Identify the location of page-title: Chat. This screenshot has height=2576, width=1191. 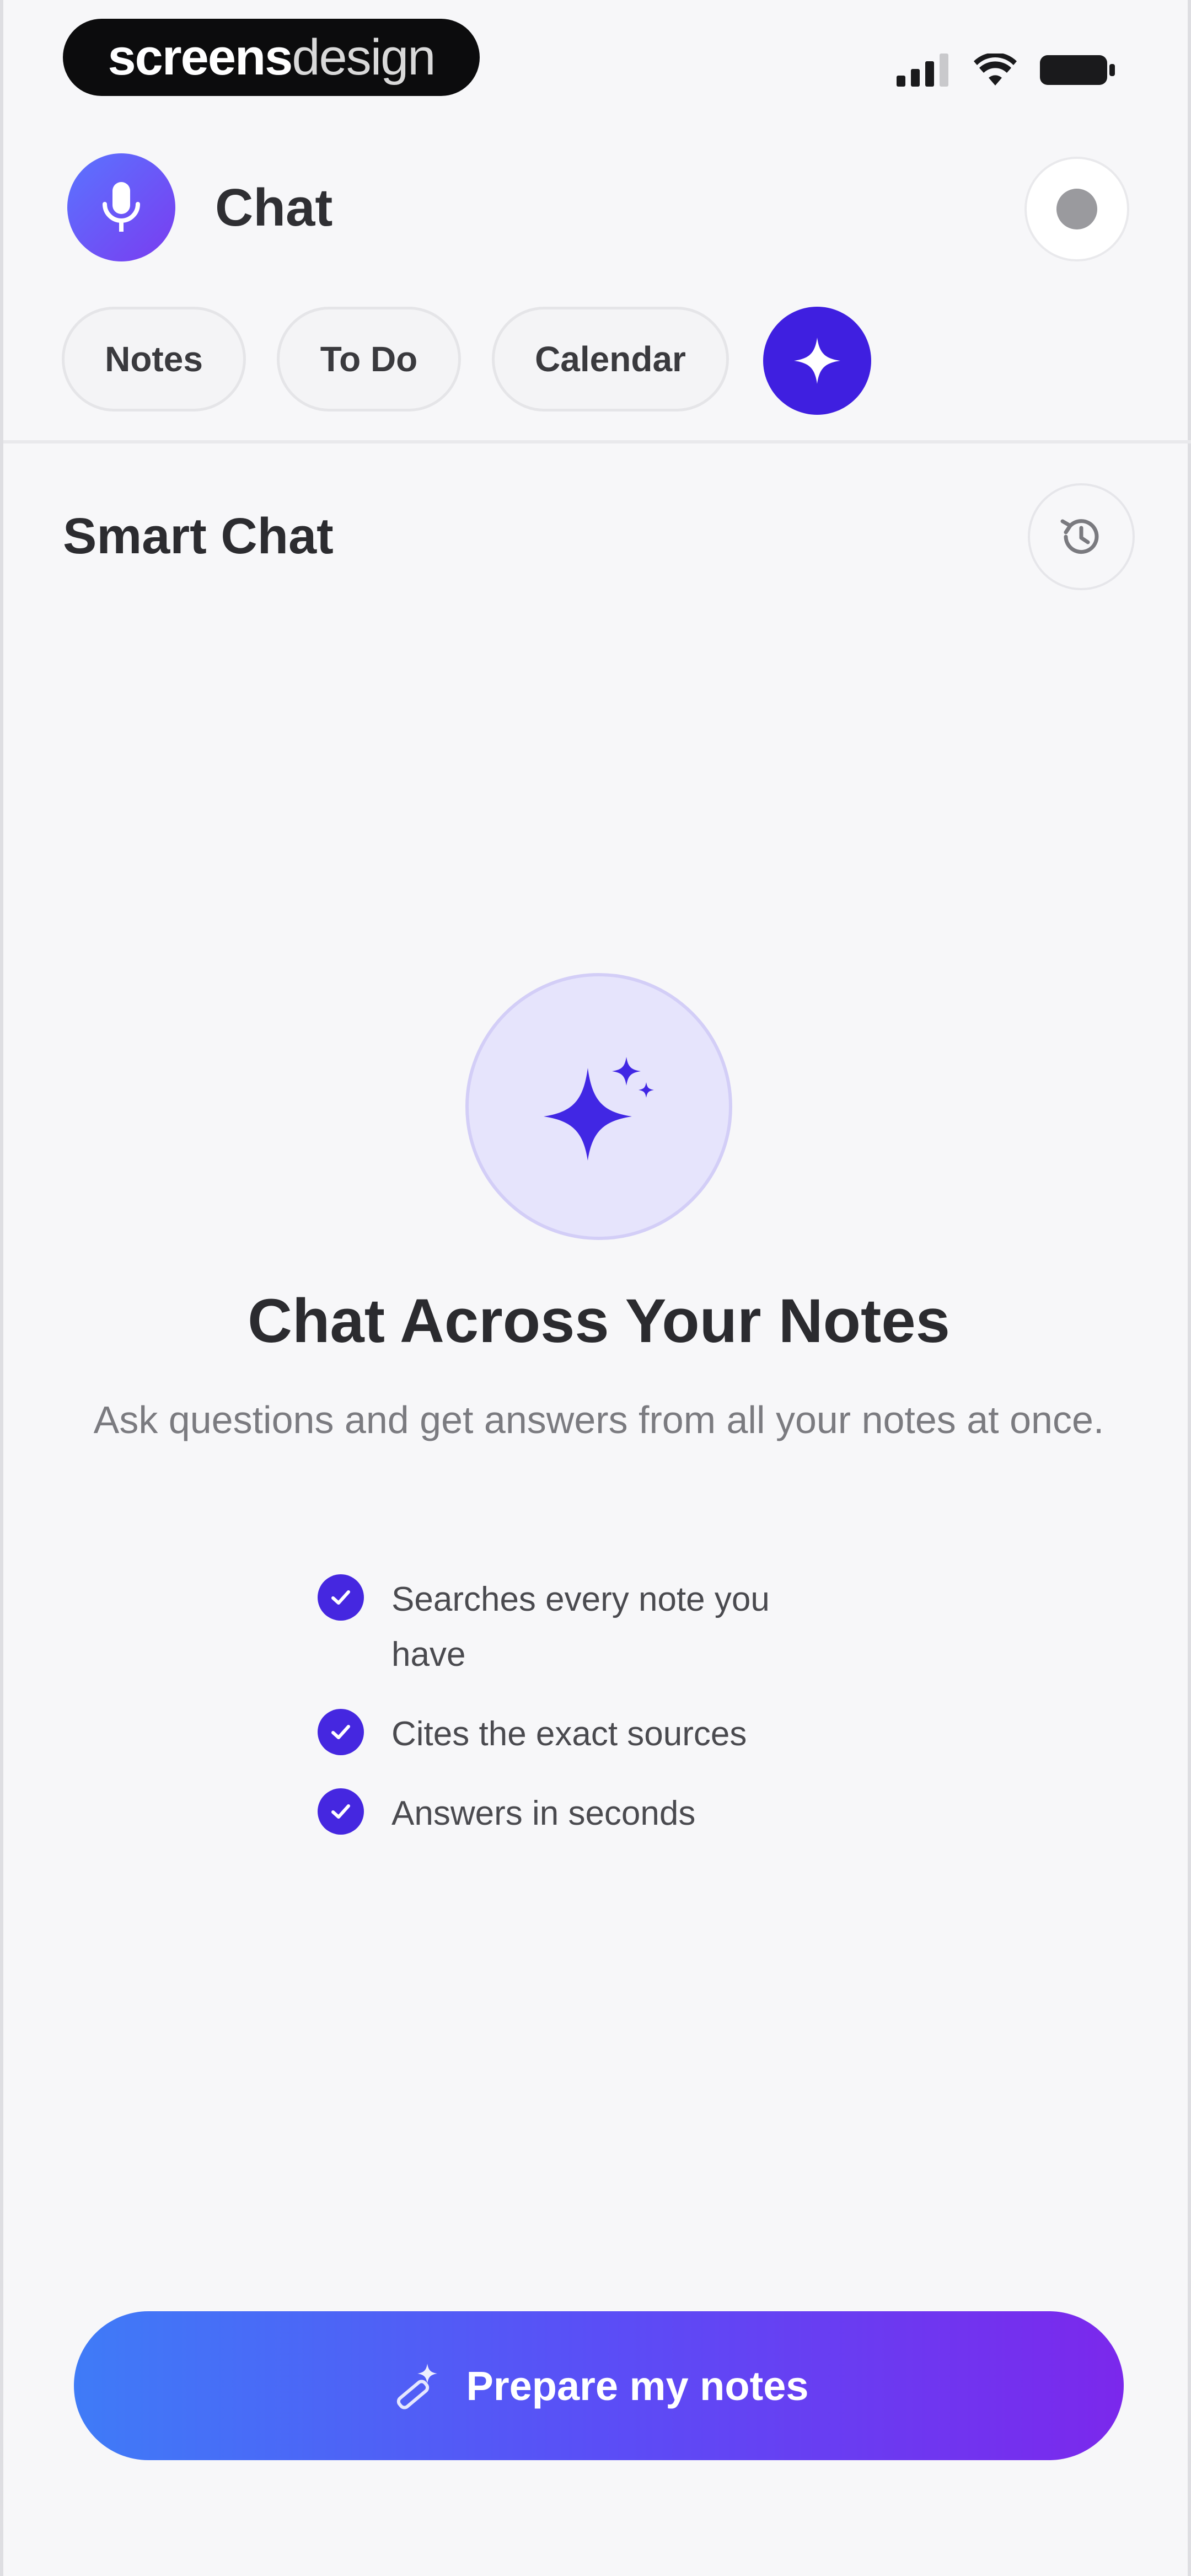
(274, 207).